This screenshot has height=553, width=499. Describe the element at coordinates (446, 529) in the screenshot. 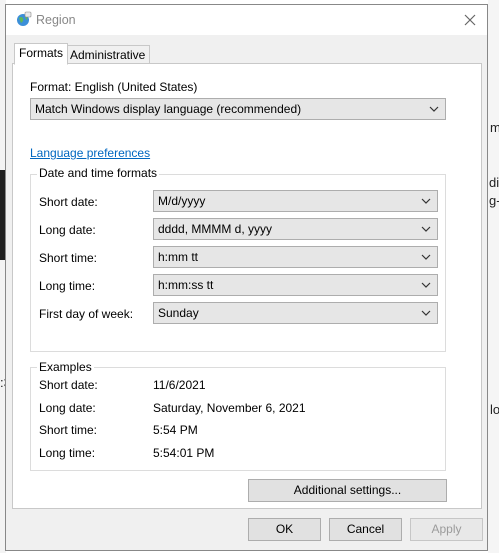

I see `apply-button: Apply` at that location.